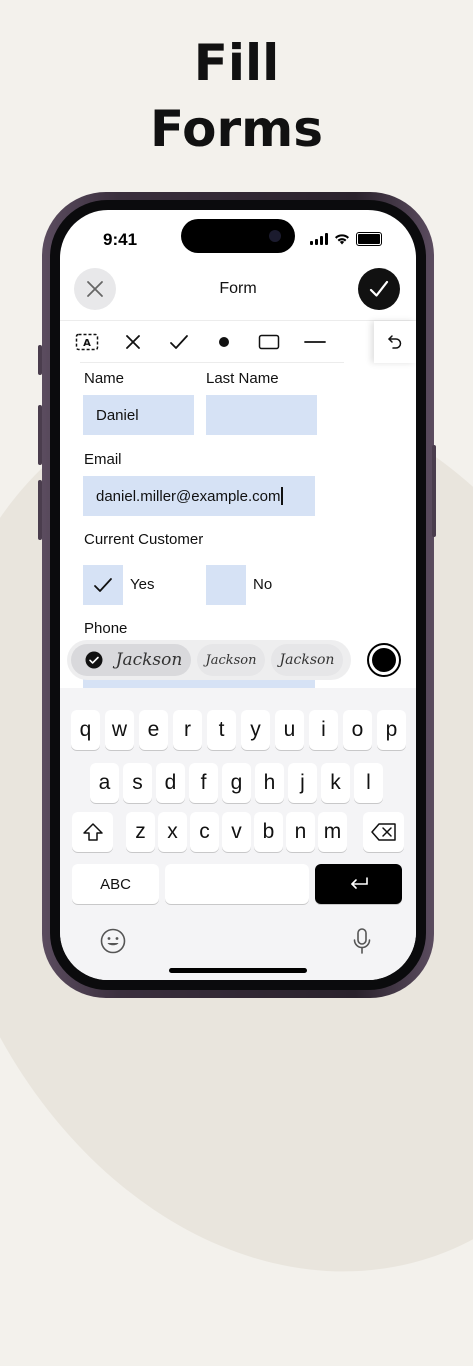 The width and height of the screenshot is (473, 1366). I want to click on keyboard-row-3: zxcvbnm, so click(238, 832).